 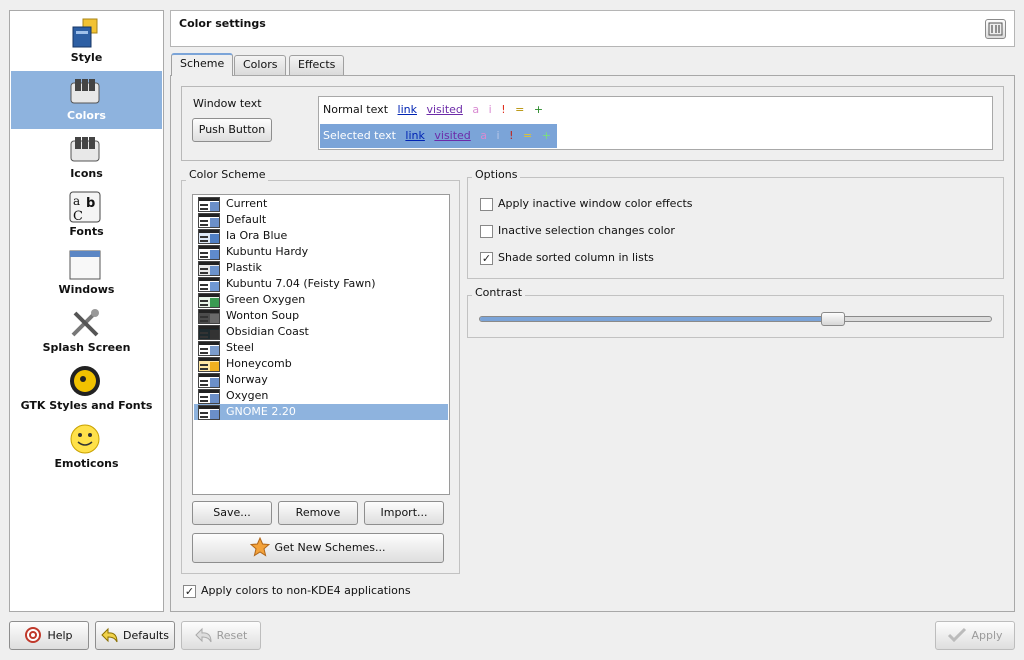 I want to click on splash-screen-icon, so click(x=85, y=323).